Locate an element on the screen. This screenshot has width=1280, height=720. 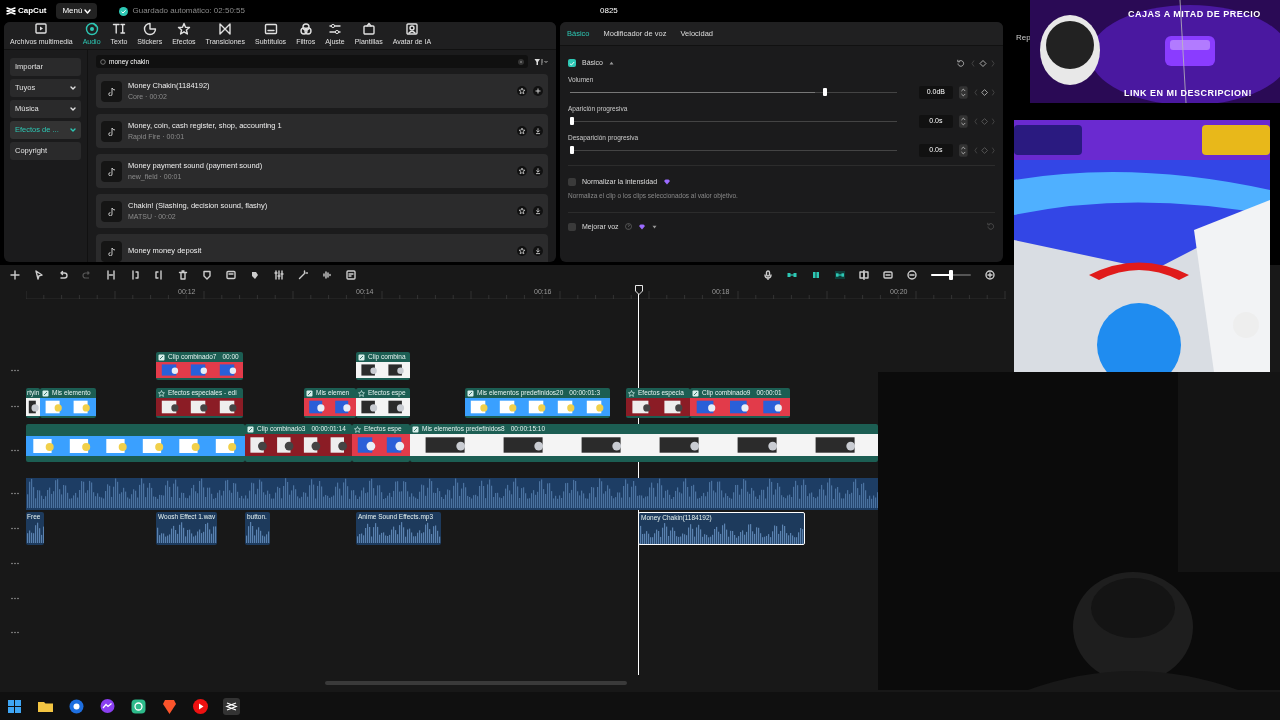
zoom-out-icon is located at coordinates (912, 275).